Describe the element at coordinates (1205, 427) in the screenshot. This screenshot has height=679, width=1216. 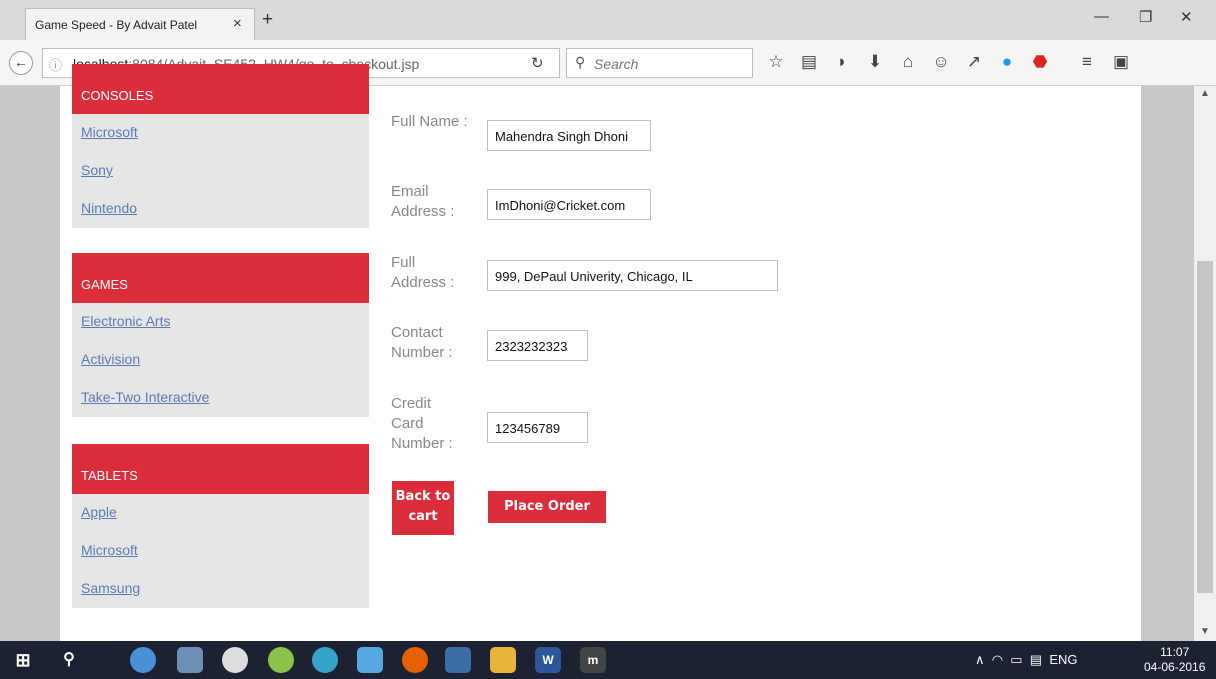
I see `scroll-thumb` at that location.